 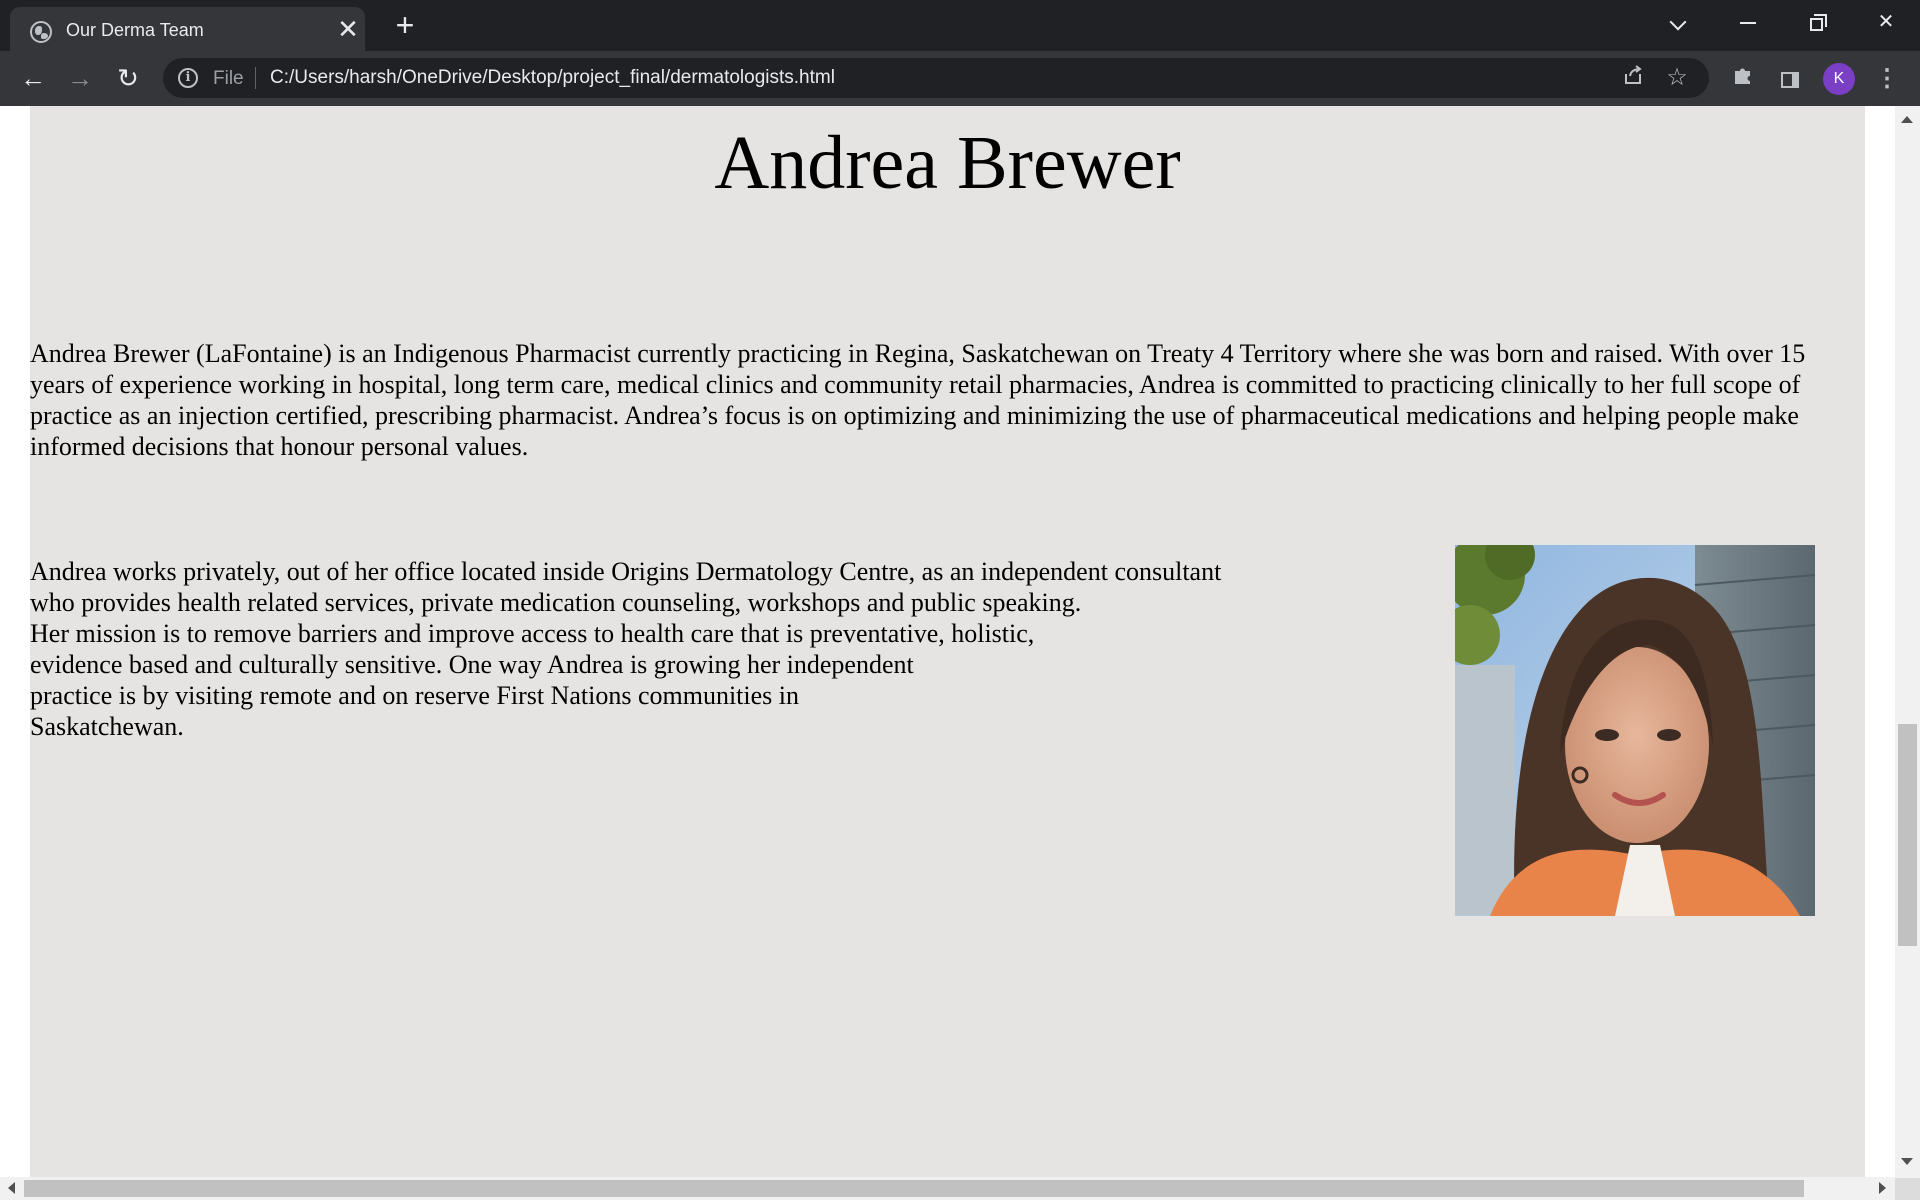 I want to click on restore-icon, so click(x=1818, y=22).